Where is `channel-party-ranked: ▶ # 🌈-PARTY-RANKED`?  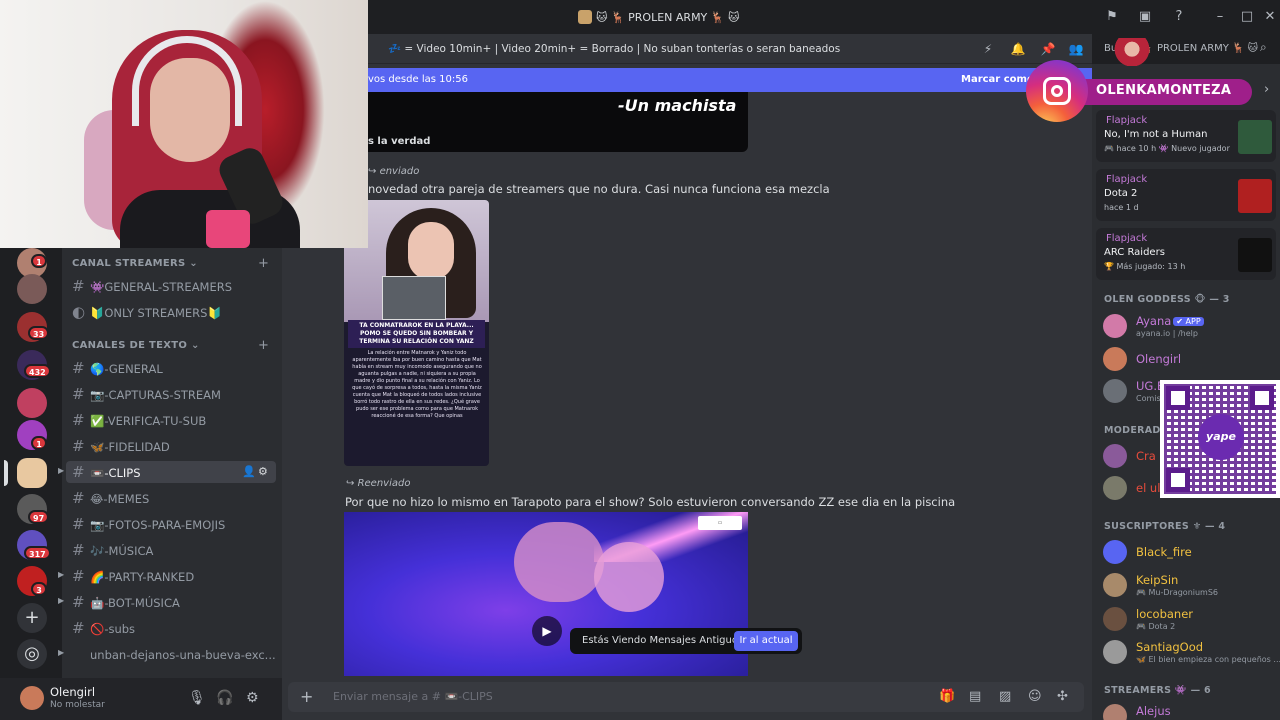
channel-party-ranked: ▶ # 🌈-PARTY-RANKED is located at coordinates (167, 576).